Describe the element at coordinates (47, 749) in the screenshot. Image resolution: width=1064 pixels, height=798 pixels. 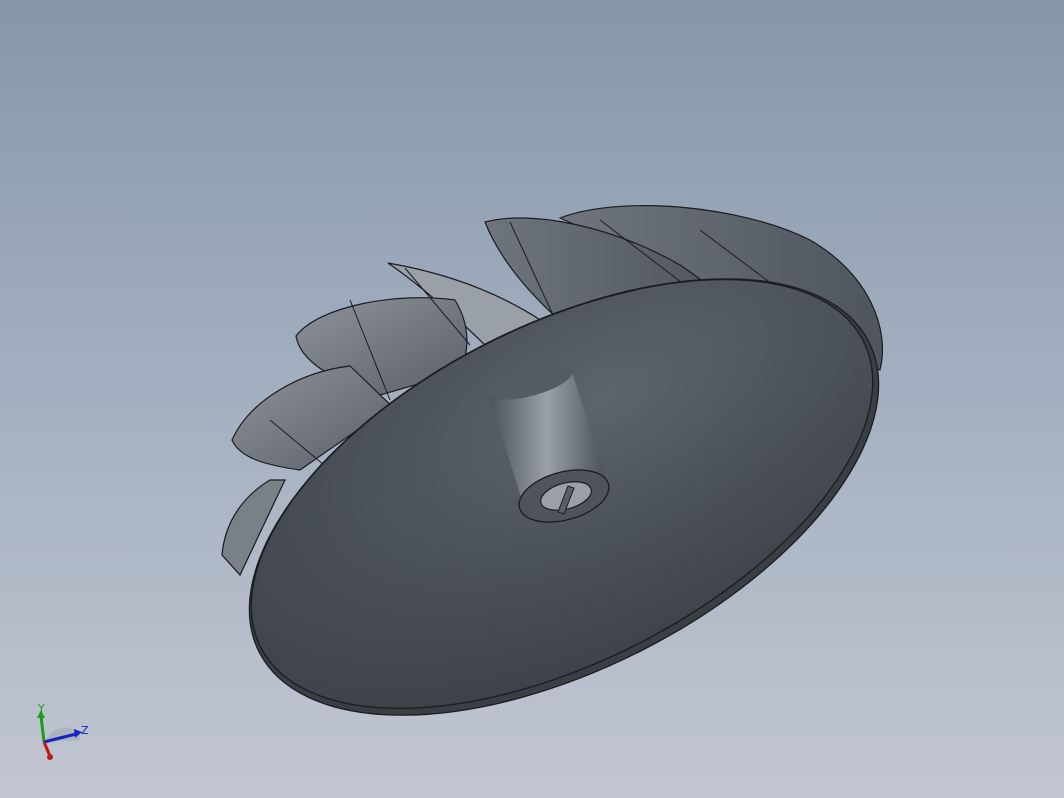
I see `x-axis-line` at that location.